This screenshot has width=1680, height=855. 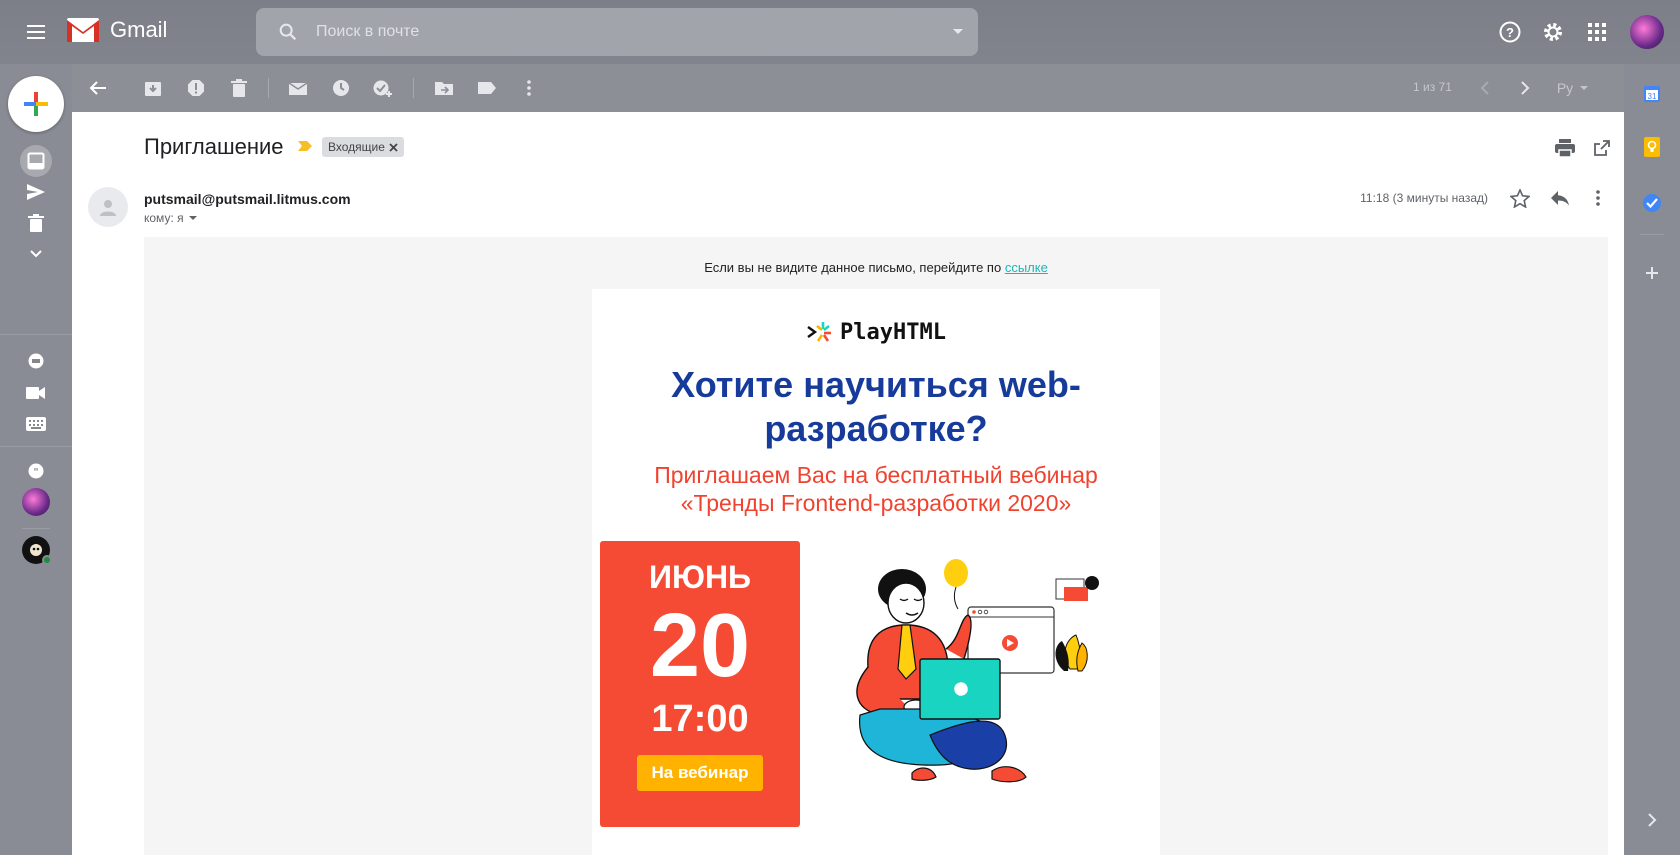 I want to click on expand-panel-chevron-right-icon, so click(x=1652, y=820).